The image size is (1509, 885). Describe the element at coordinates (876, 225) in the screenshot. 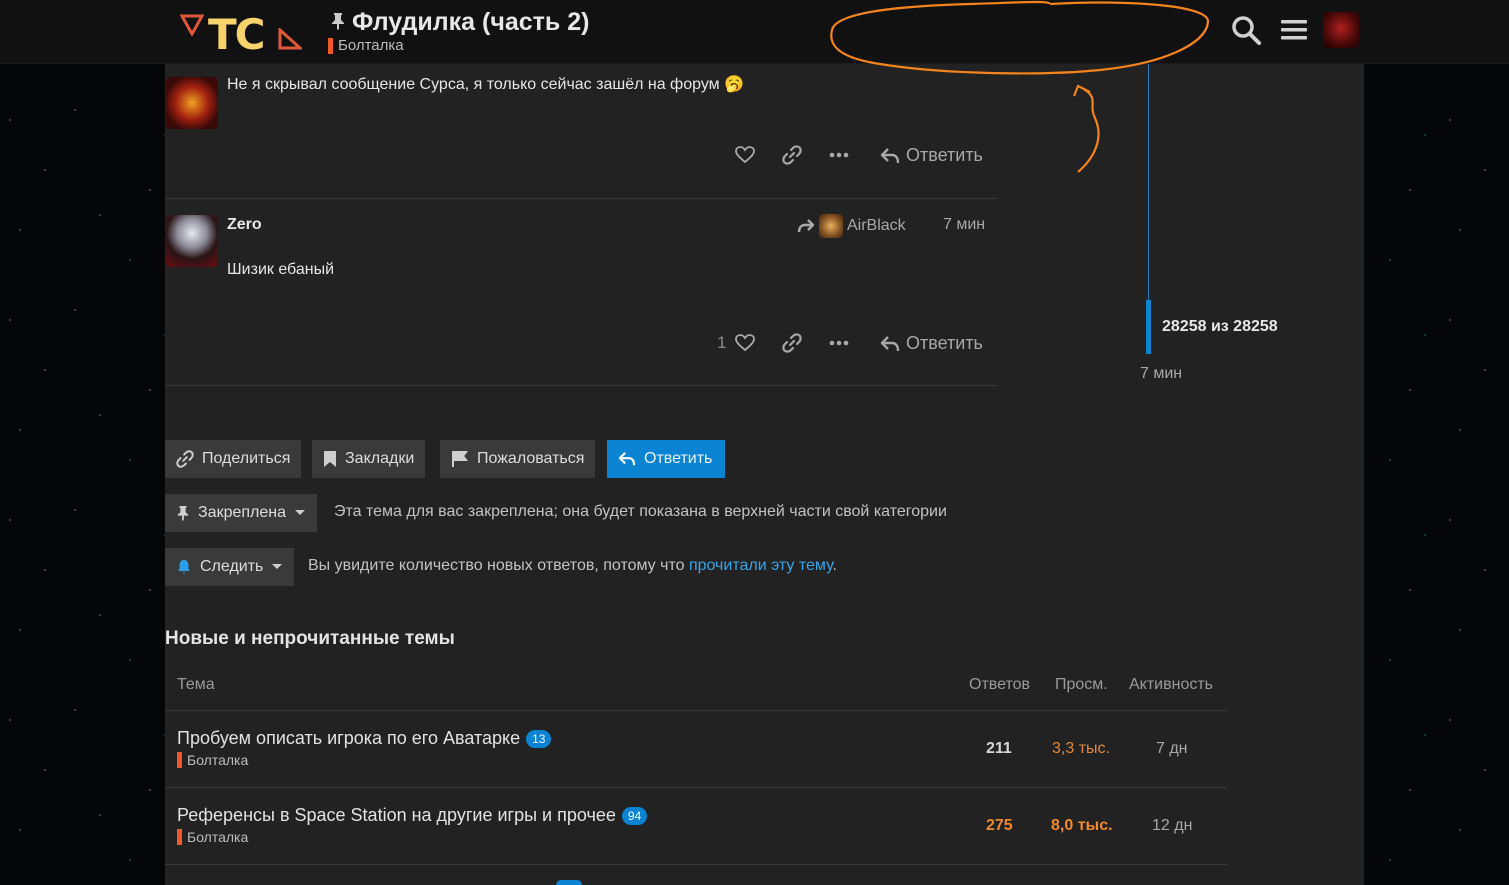

I see `reply-to-username: AirBlack` at that location.